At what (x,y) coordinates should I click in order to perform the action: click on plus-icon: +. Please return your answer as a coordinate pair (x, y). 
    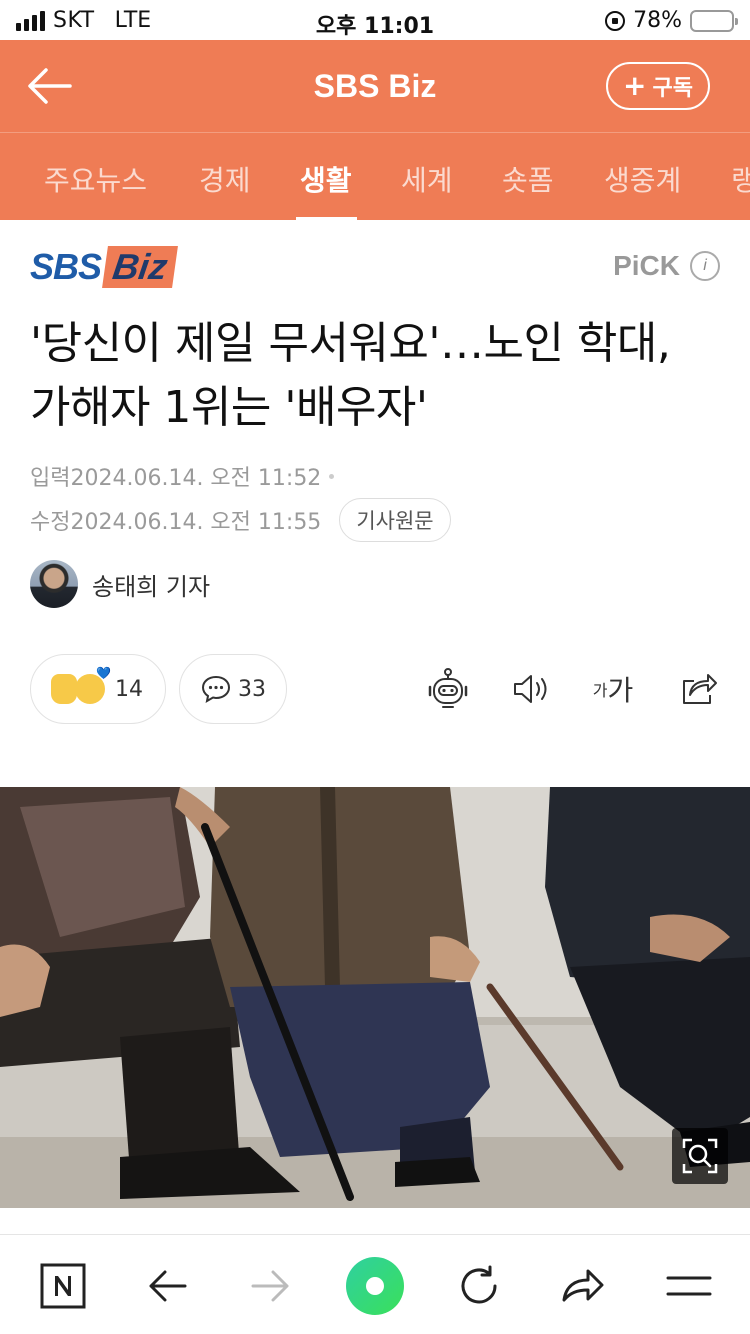
    Looking at the image, I should click on (635, 85).